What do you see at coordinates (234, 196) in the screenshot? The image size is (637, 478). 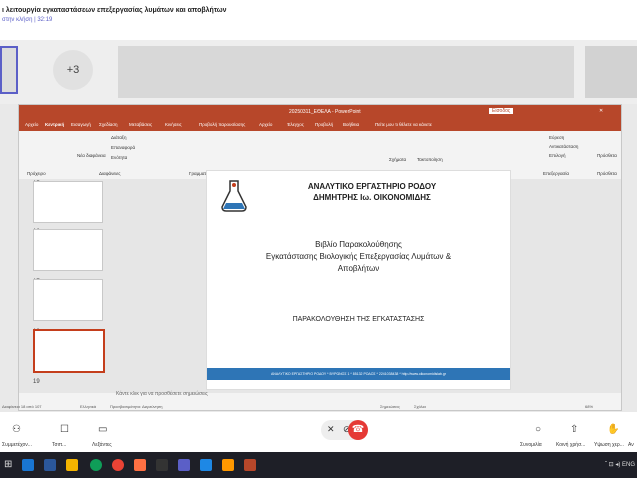 I see `lab-logo-icon` at bounding box center [234, 196].